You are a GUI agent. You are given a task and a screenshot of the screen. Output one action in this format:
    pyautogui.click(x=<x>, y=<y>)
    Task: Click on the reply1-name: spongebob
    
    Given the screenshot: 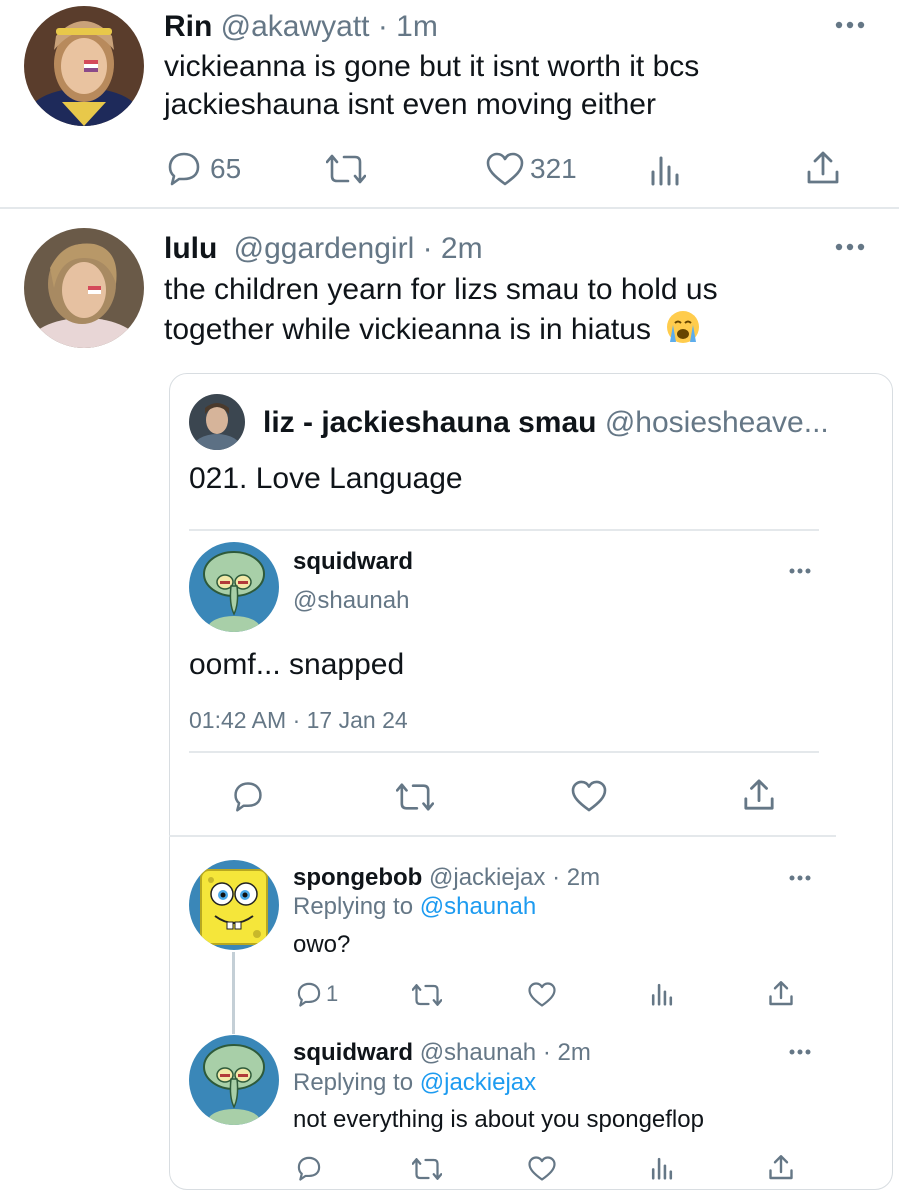 What is the action you would take?
    pyautogui.click(x=357, y=877)
    